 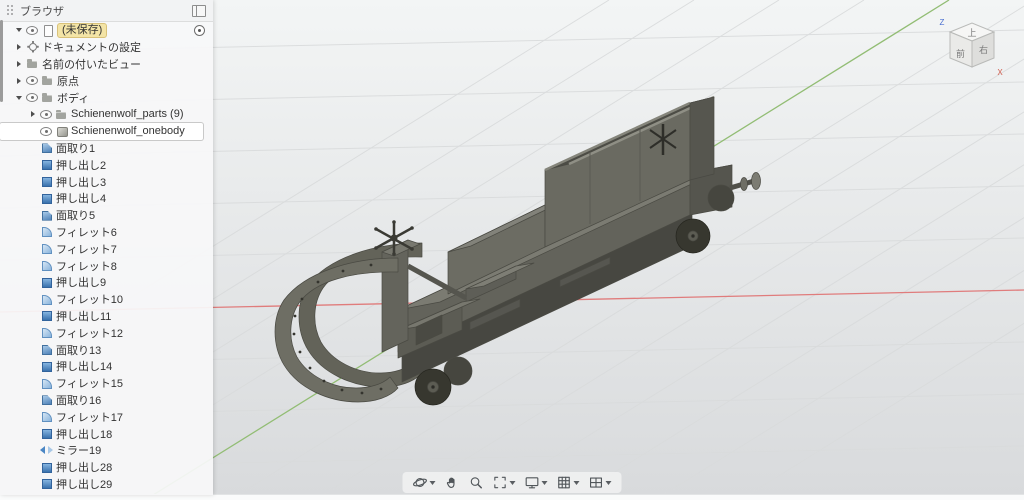 What do you see at coordinates (79, 451) in the screenshot?
I see `item-label: ミラー19` at bounding box center [79, 451].